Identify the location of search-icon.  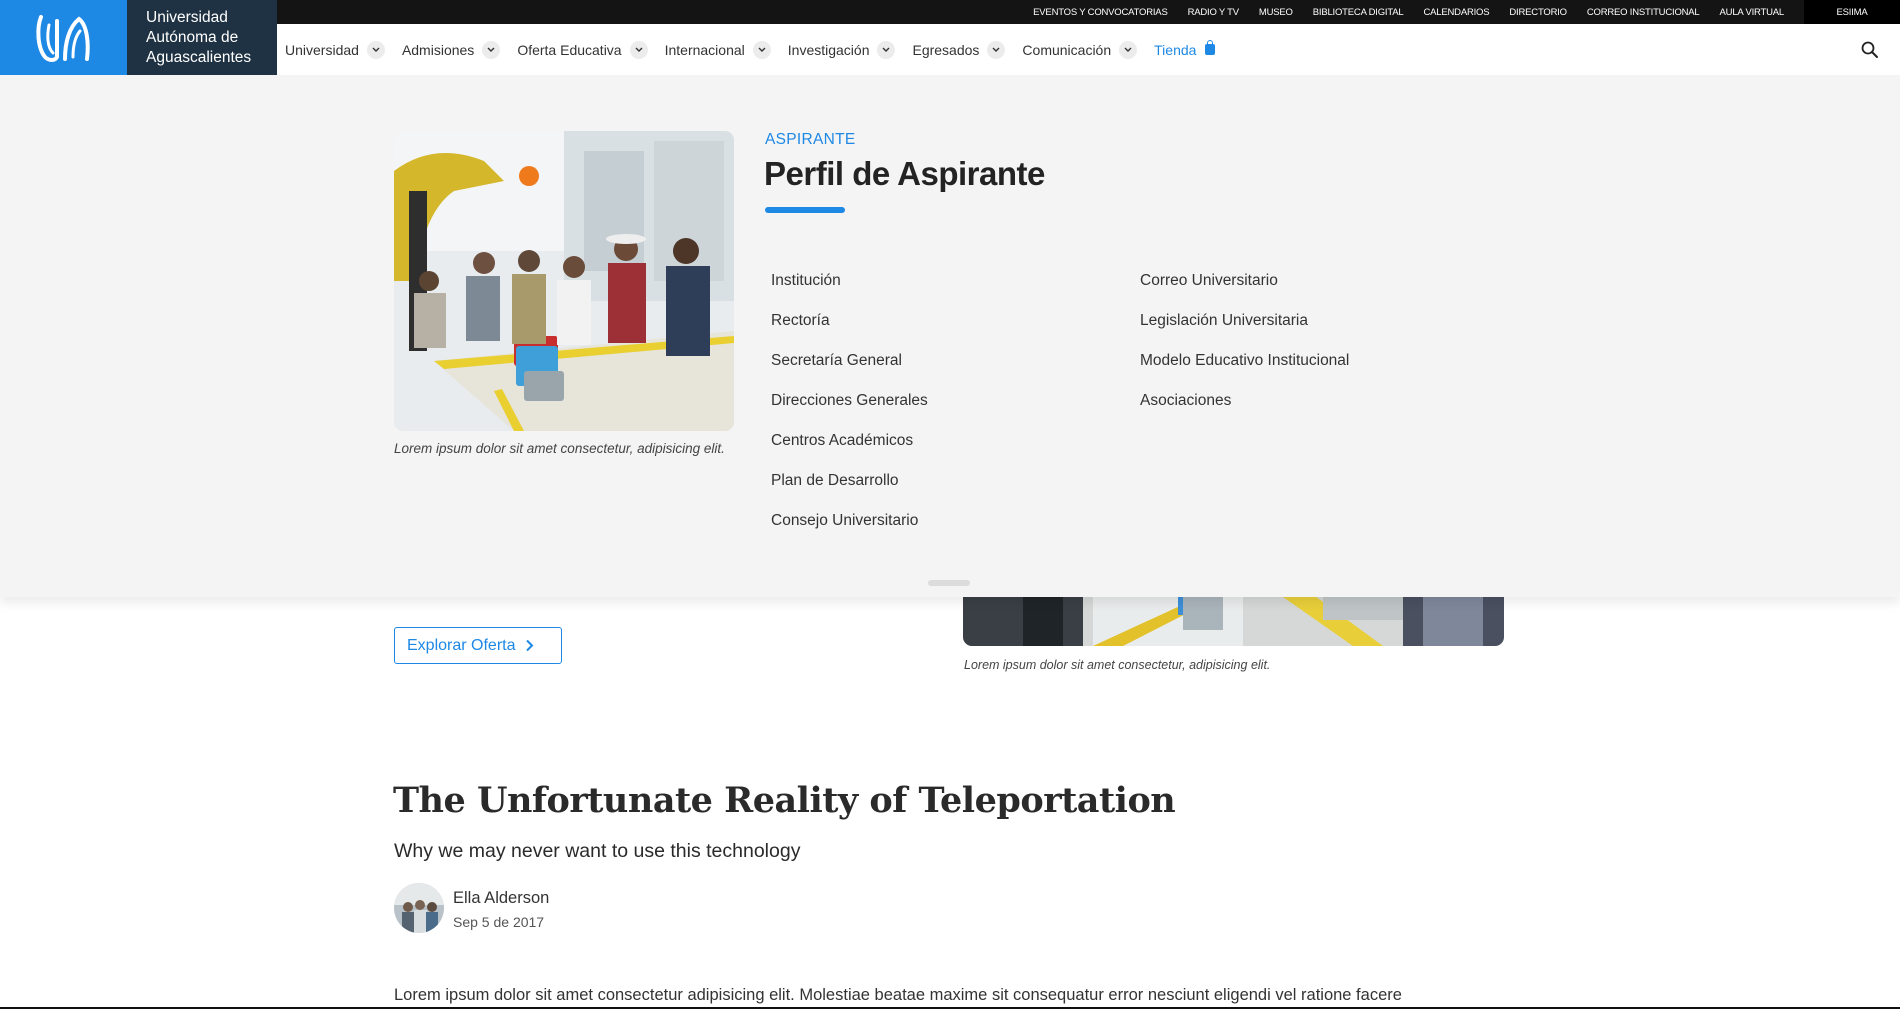
(1869, 49).